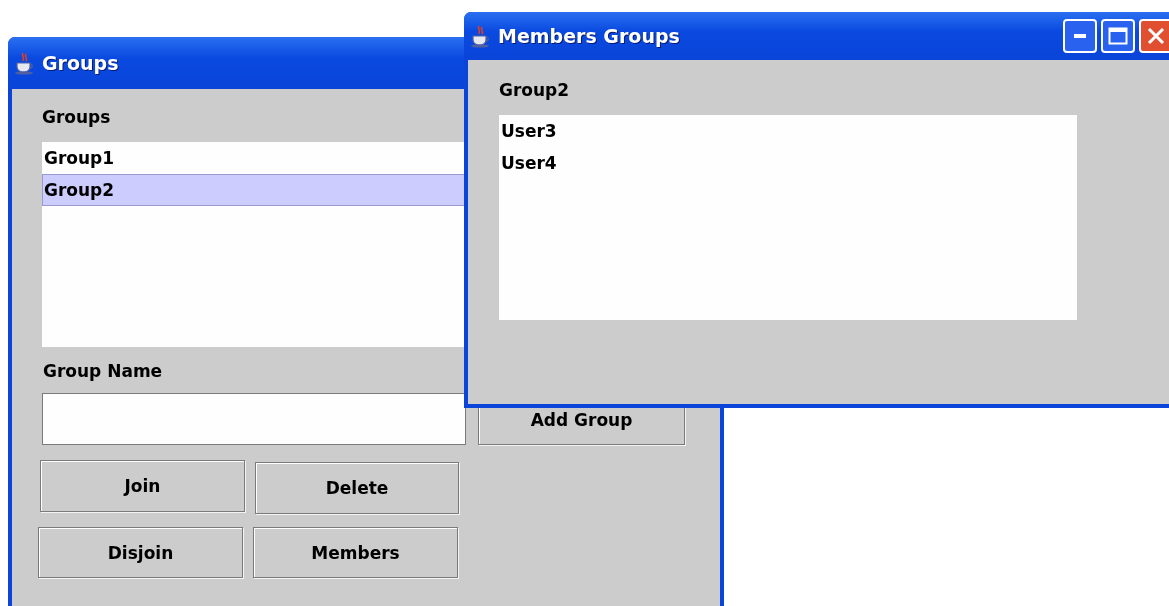  What do you see at coordinates (81, 63) in the screenshot?
I see `window-title: Groups` at bounding box center [81, 63].